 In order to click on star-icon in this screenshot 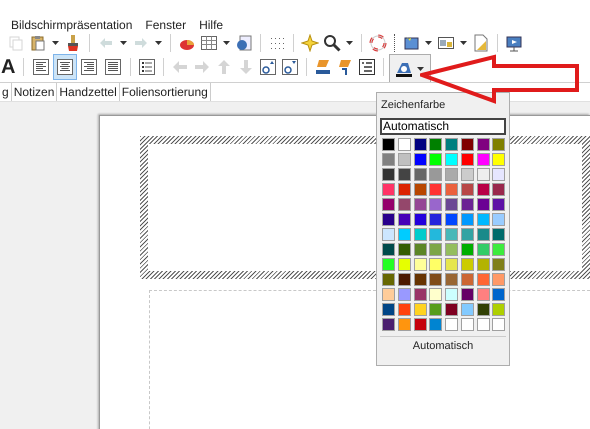, I will do `click(310, 43)`.